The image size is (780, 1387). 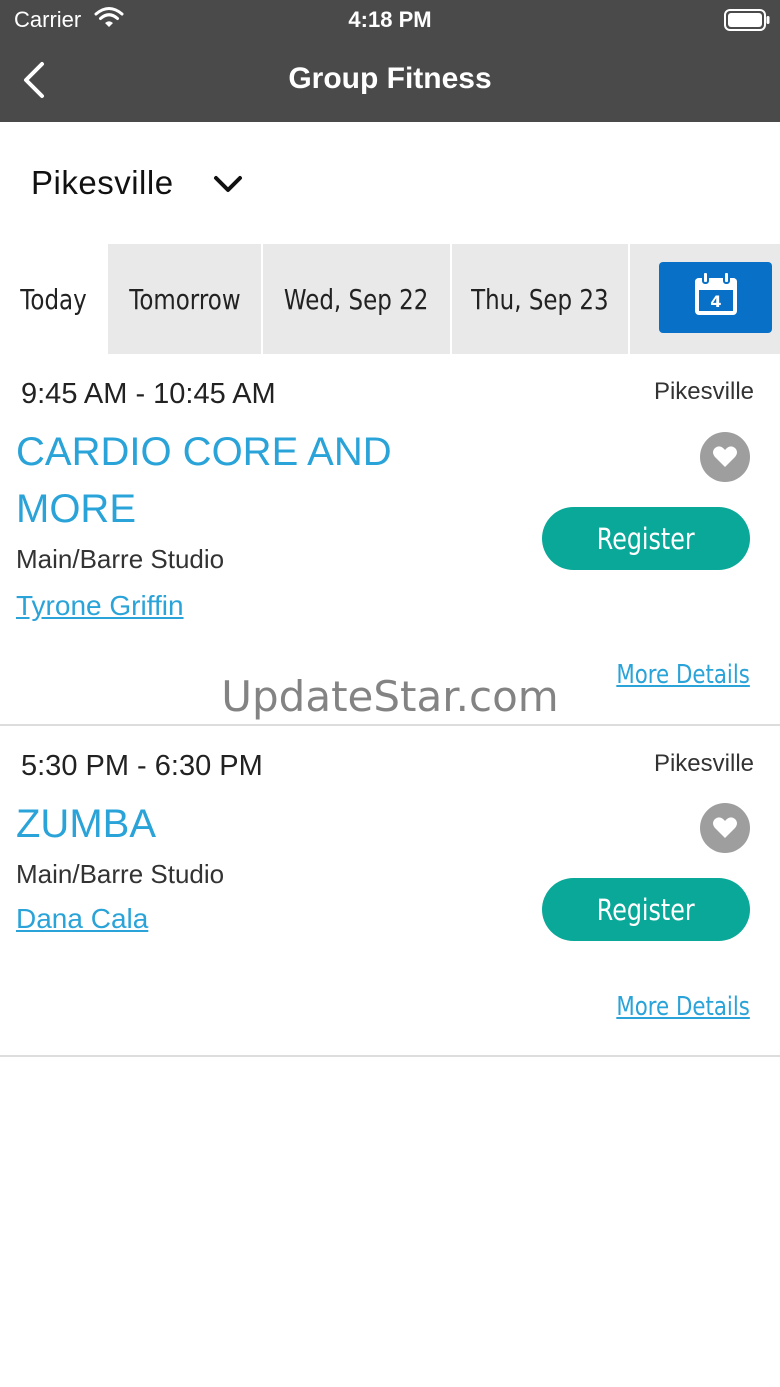 I want to click on tab-wed-sep-22: Wed, Sep 22, so click(x=356, y=299).